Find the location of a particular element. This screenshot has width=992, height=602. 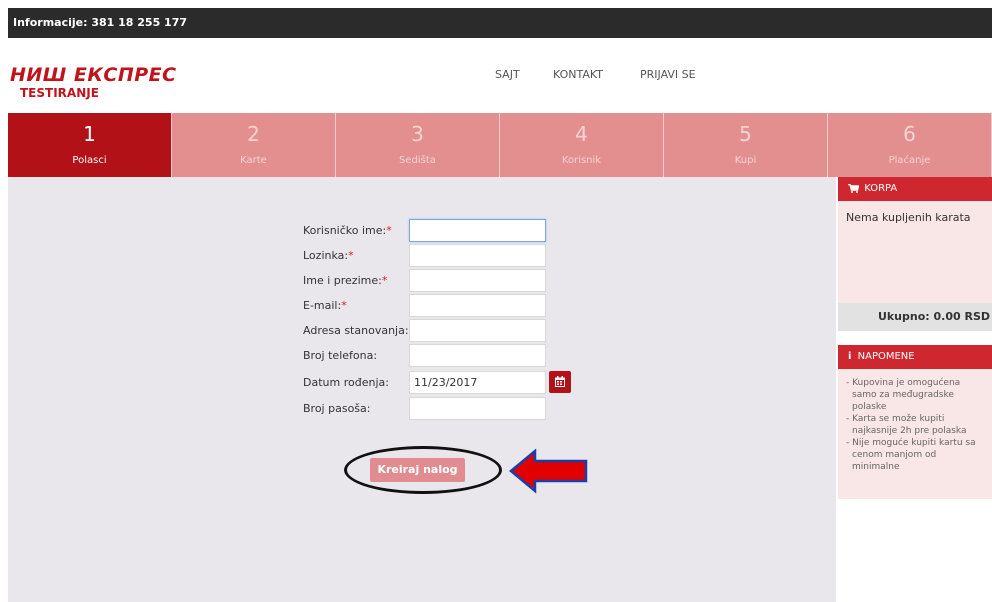

calendar-button is located at coordinates (560, 382).